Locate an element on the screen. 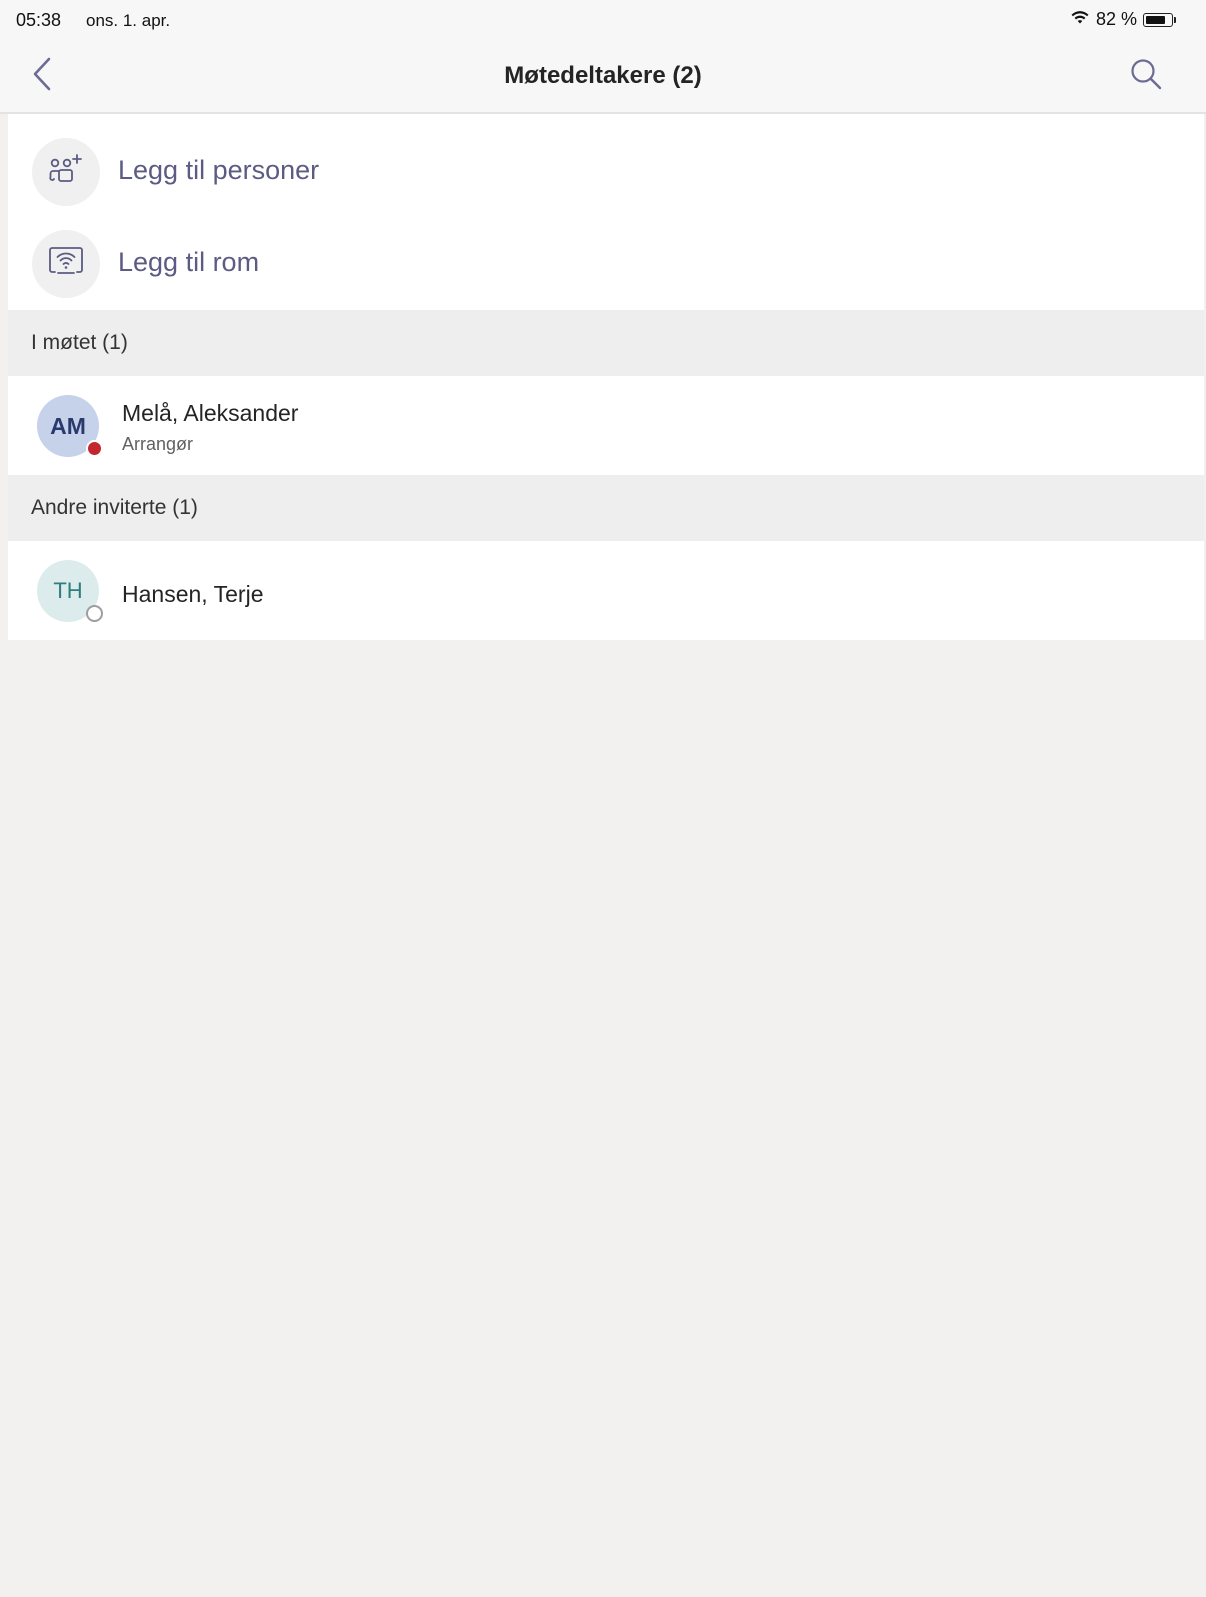 The width and height of the screenshot is (1206, 1597). action-list: Legg til personer Legg til rom is located at coordinates (606, 212).